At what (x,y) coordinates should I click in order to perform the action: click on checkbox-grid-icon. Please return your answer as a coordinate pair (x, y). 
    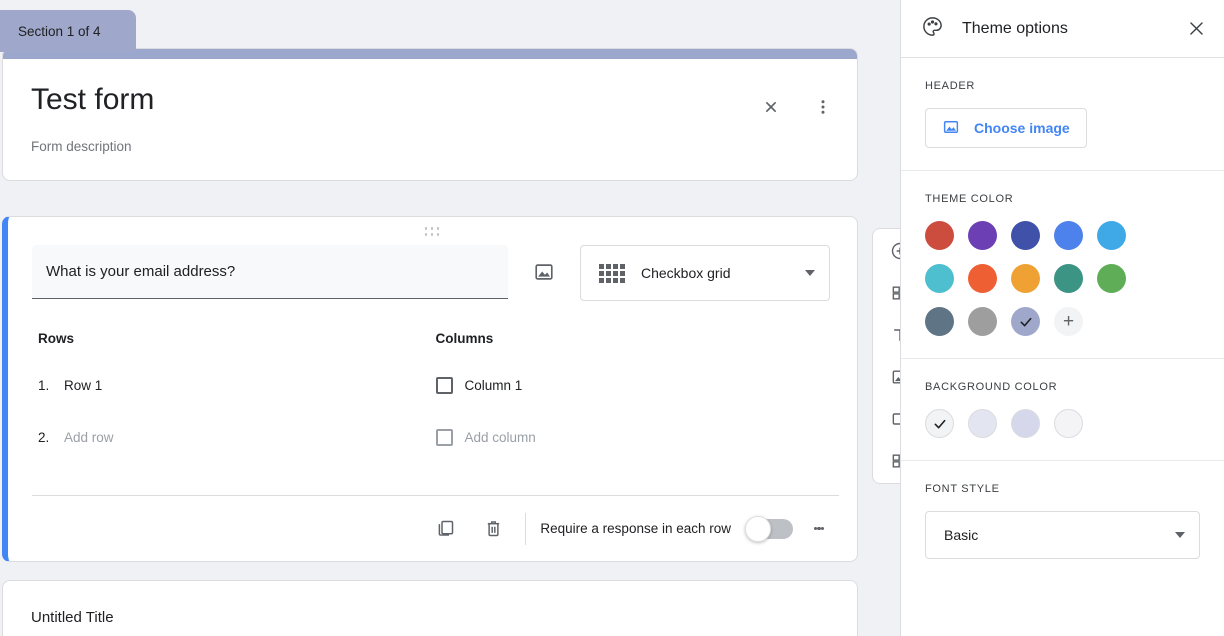
    Looking at the image, I should click on (612, 273).